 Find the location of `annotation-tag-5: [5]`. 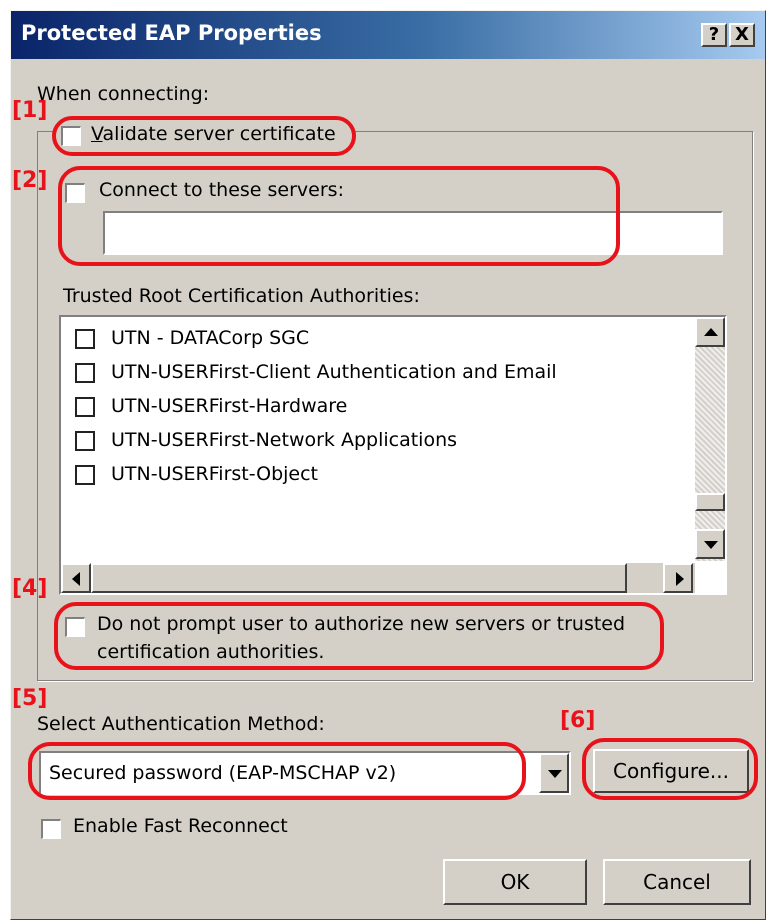

annotation-tag-5: [5] is located at coordinates (30, 698).